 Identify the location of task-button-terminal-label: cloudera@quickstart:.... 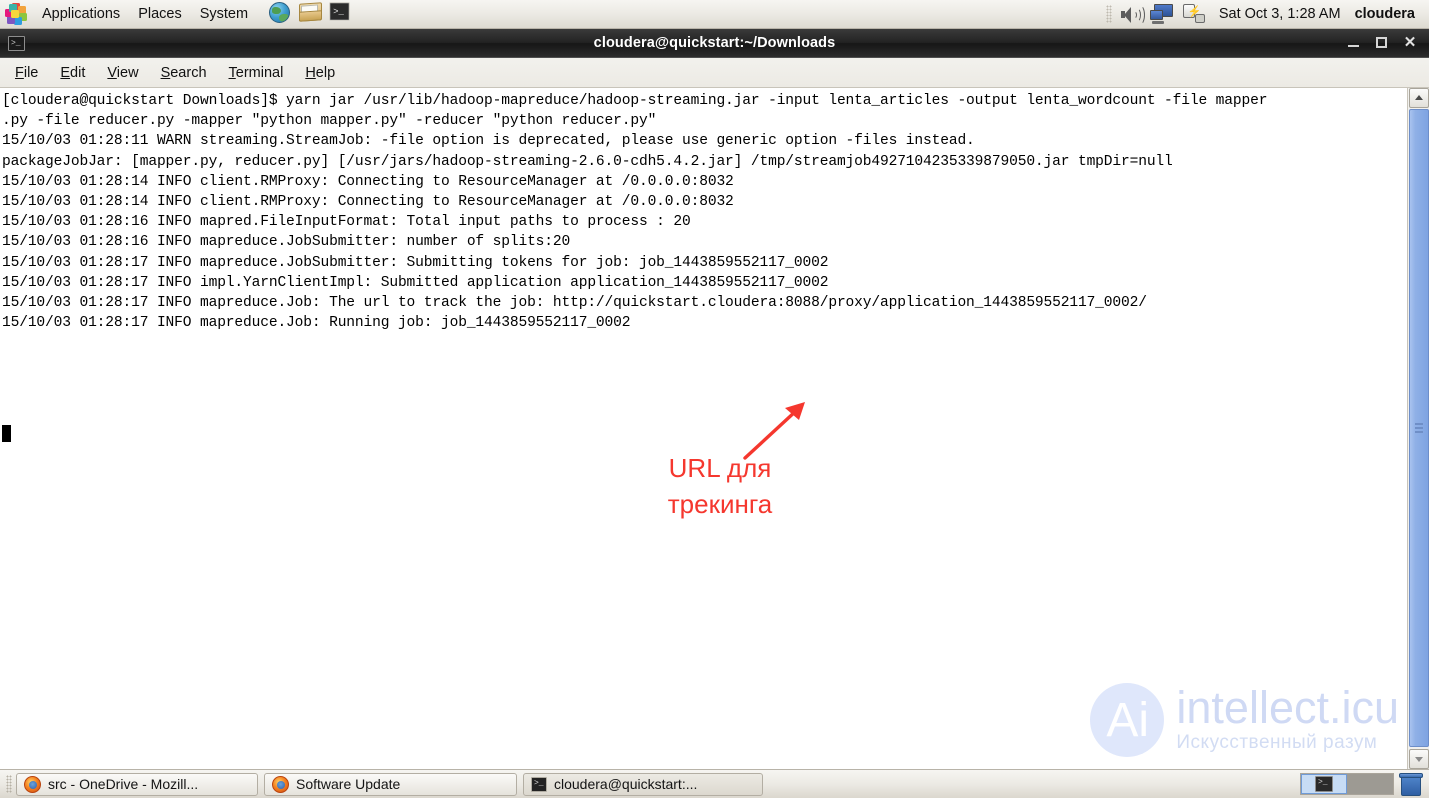
(626, 784).